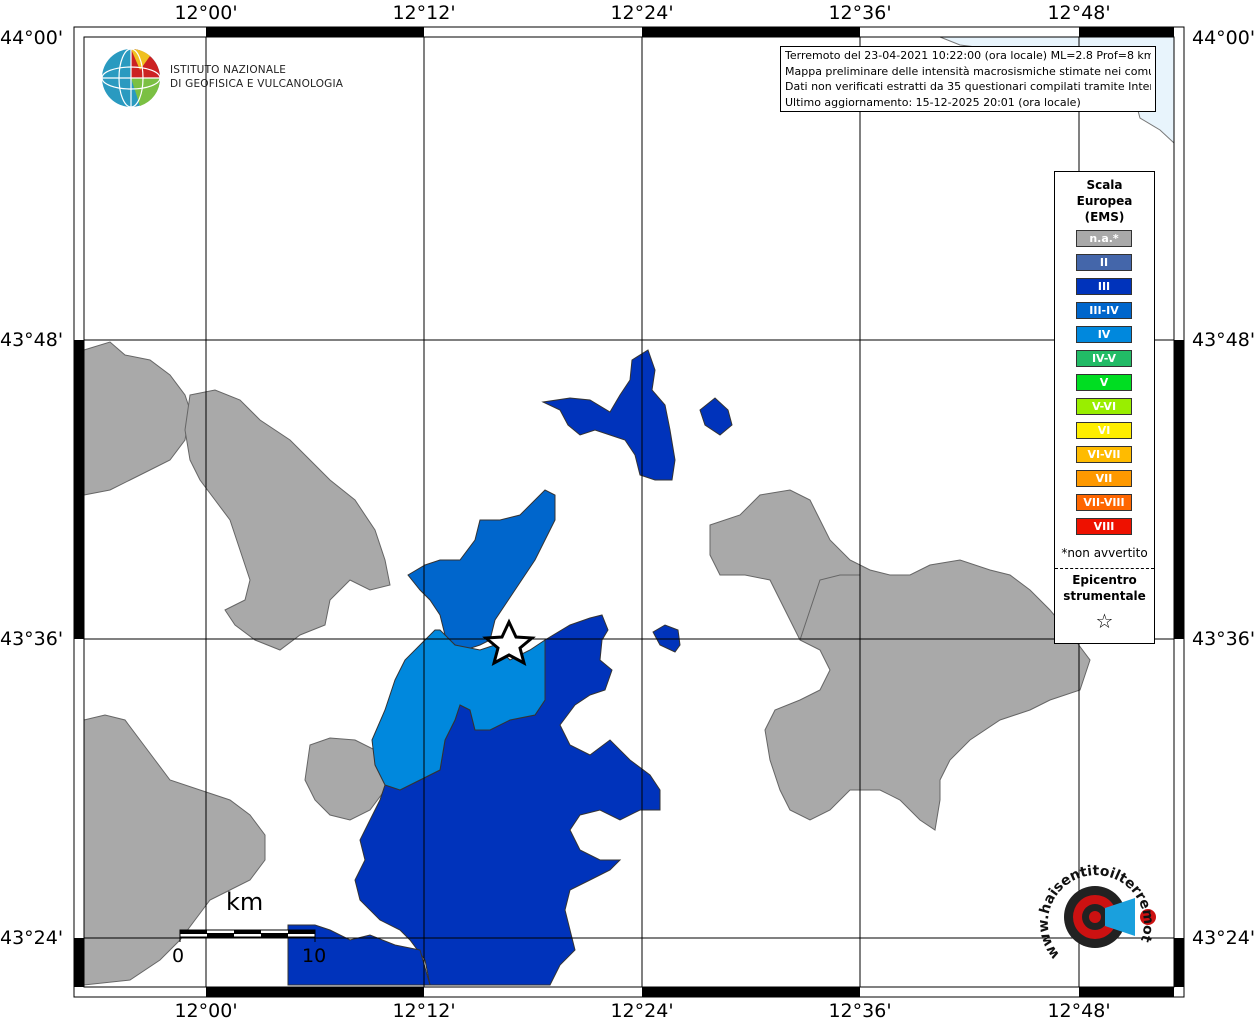 The width and height of the screenshot is (1257, 1024). I want to click on legend-swatch: IV-V, so click(1104, 358).